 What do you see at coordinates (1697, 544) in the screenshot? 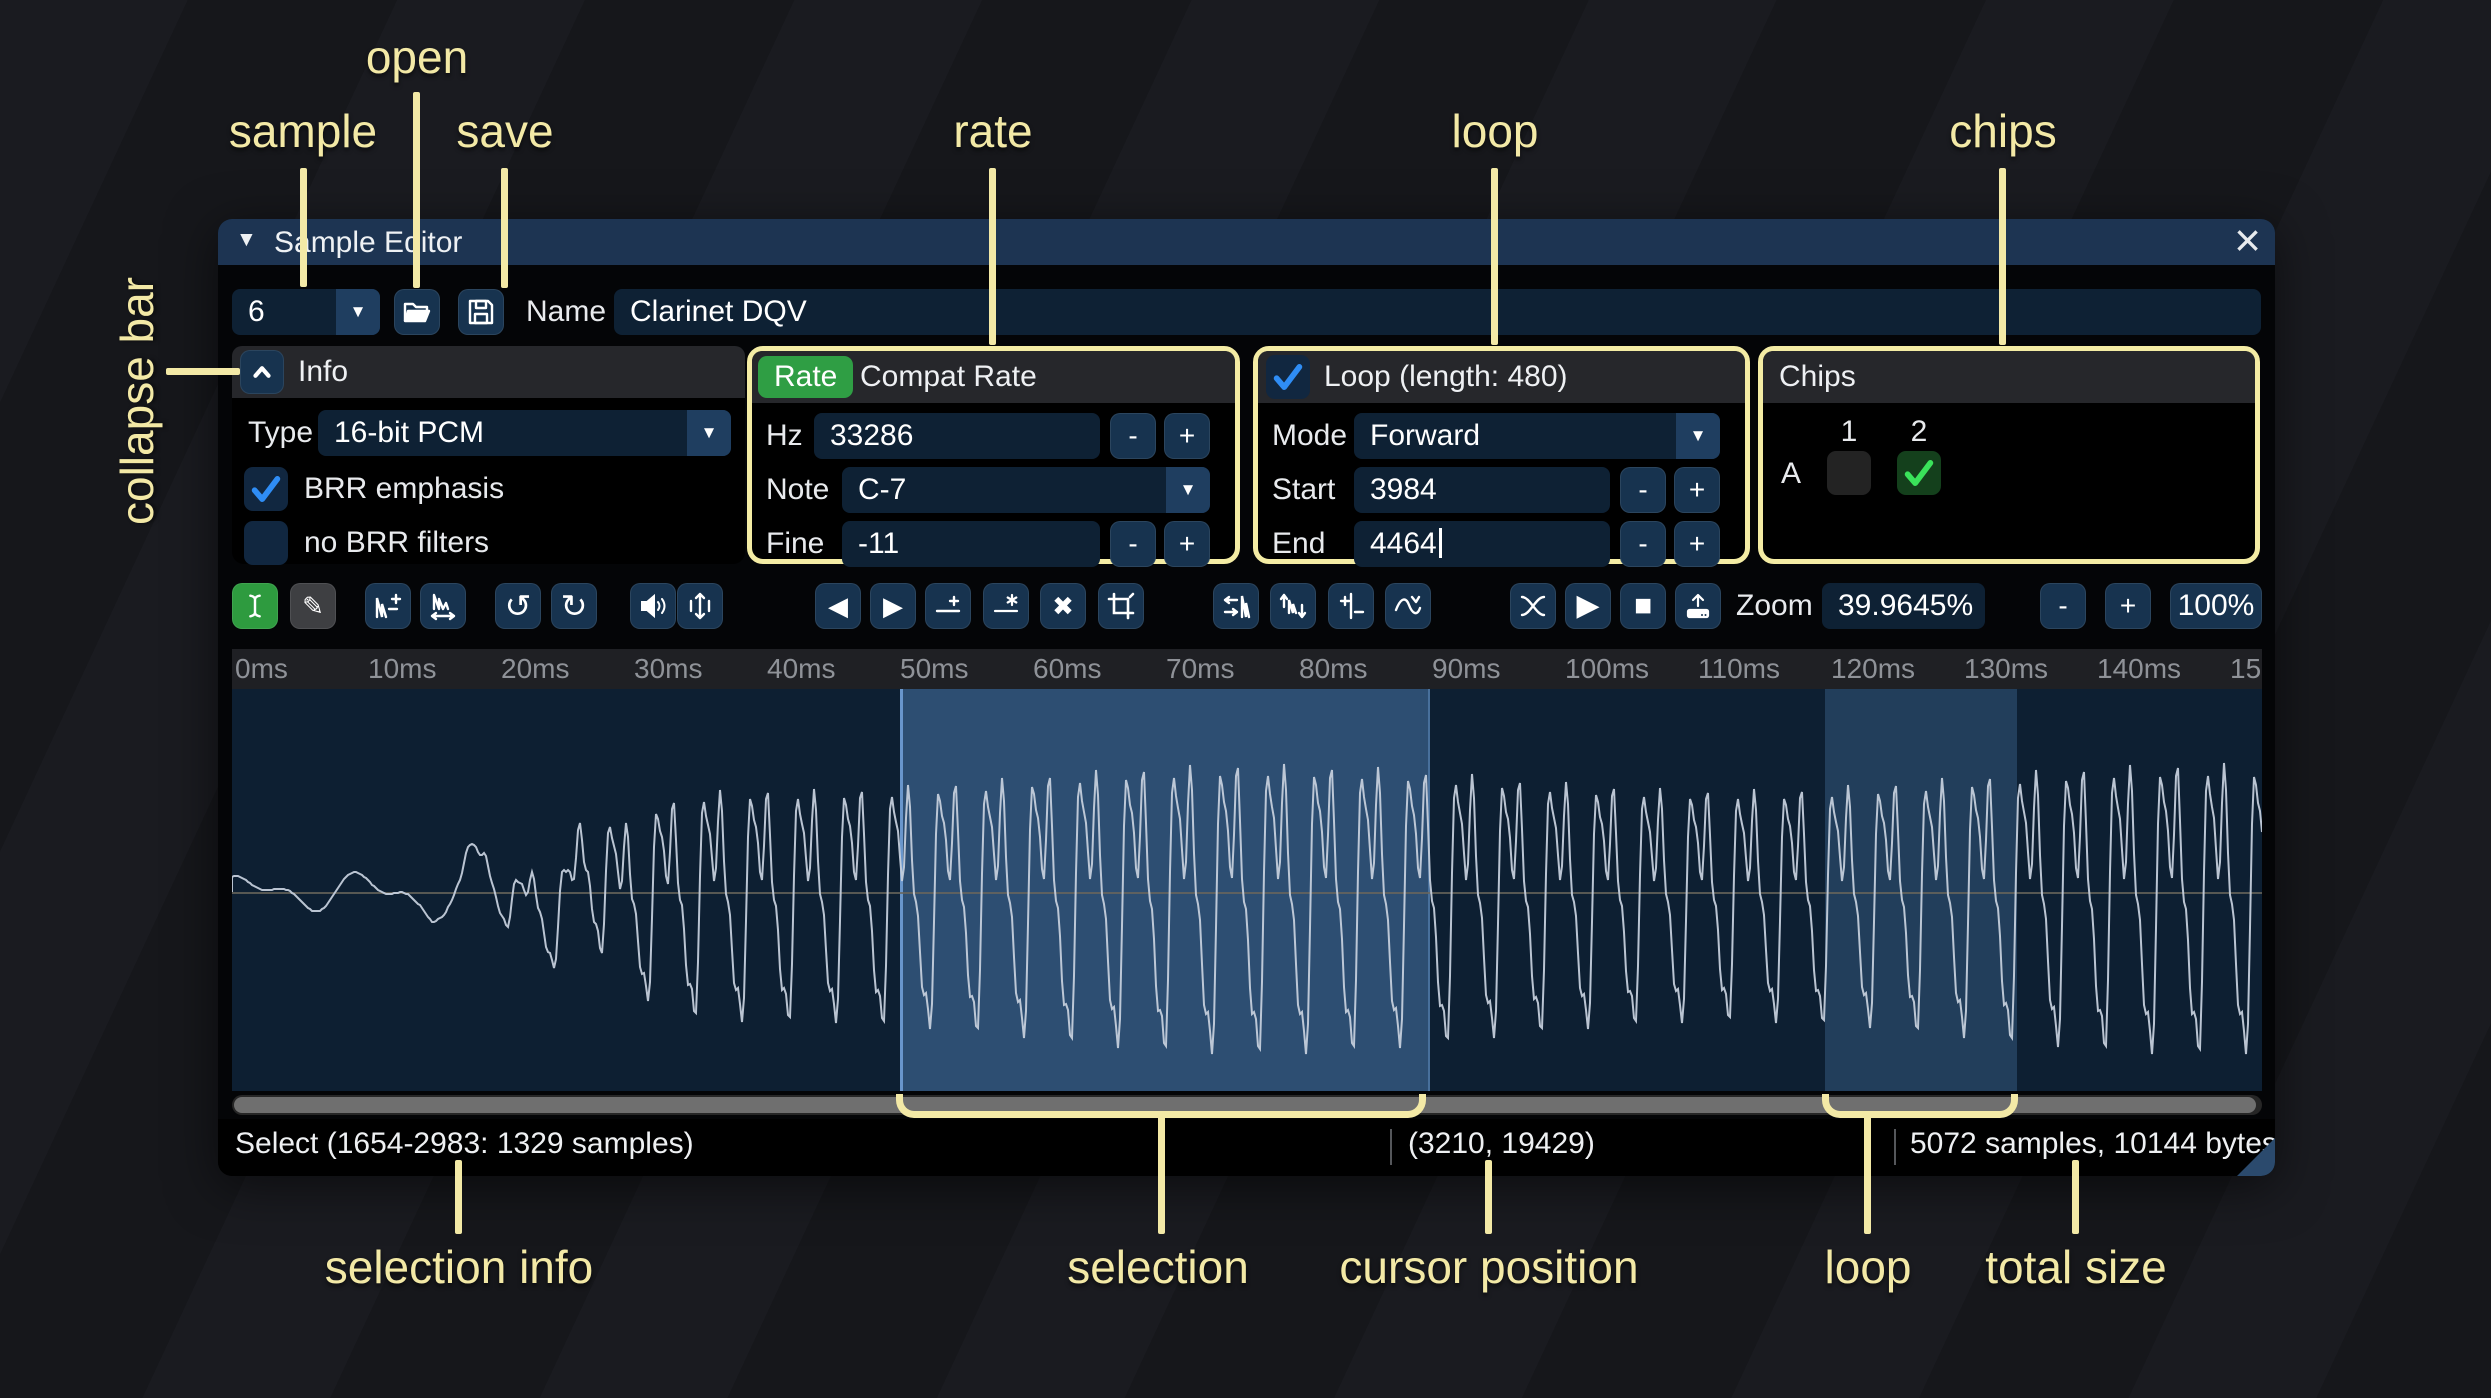
I see `loop-end-plus-button: +` at bounding box center [1697, 544].